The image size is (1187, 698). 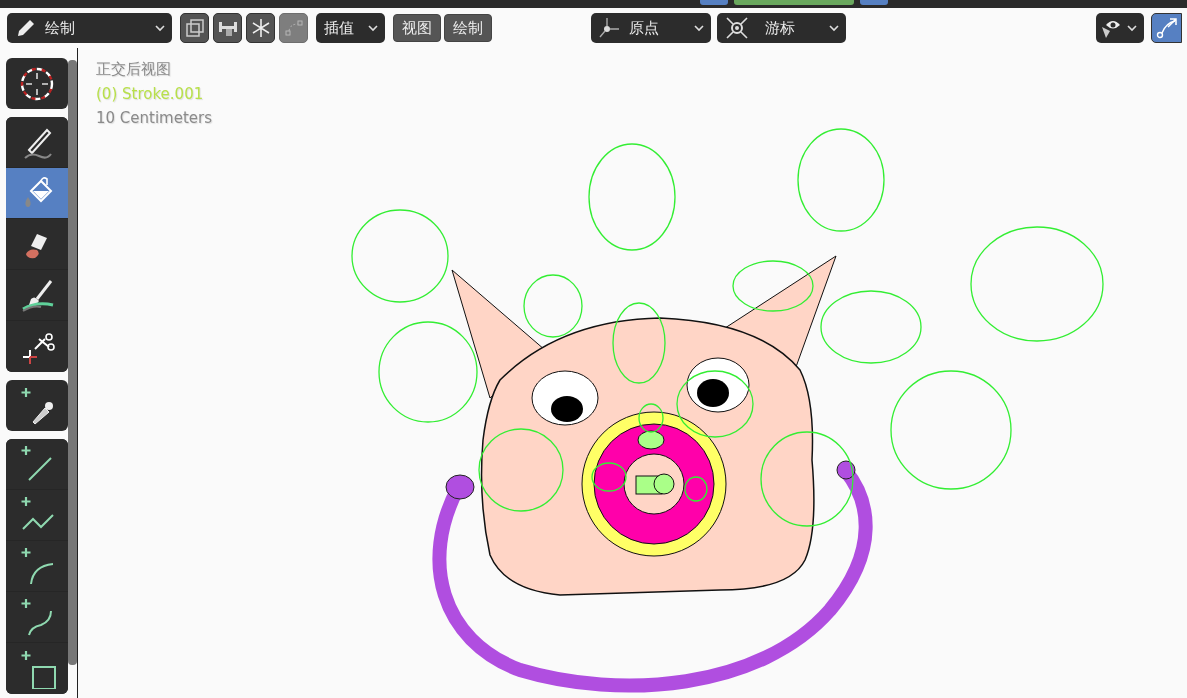 What do you see at coordinates (134, 69) in the screenshot?
I see `view-name: 正交后视图` at bounding box center [134, 69].